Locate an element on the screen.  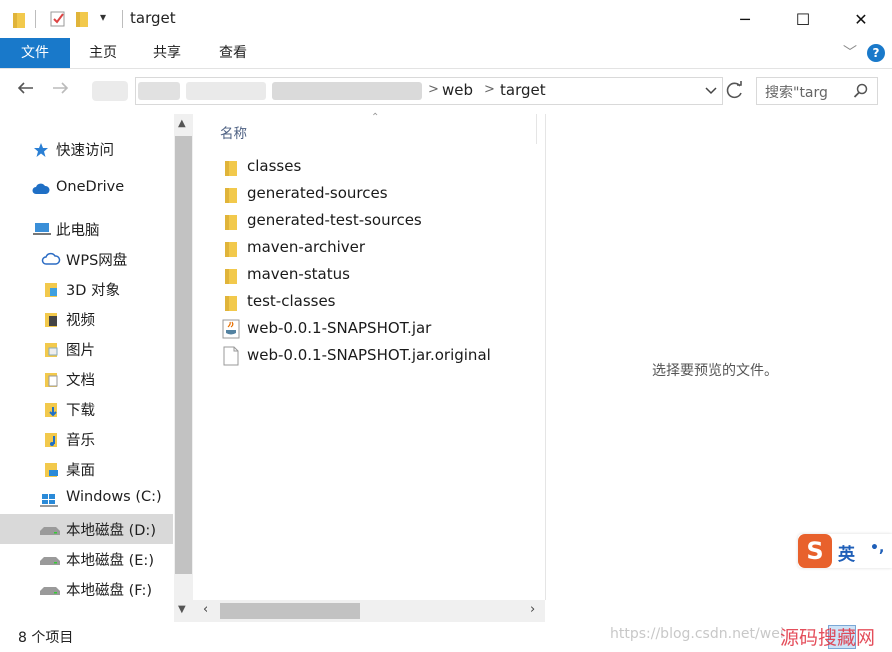
watermark-text: https://blog.csdn.net/wei is located at coordinates (697, 634).